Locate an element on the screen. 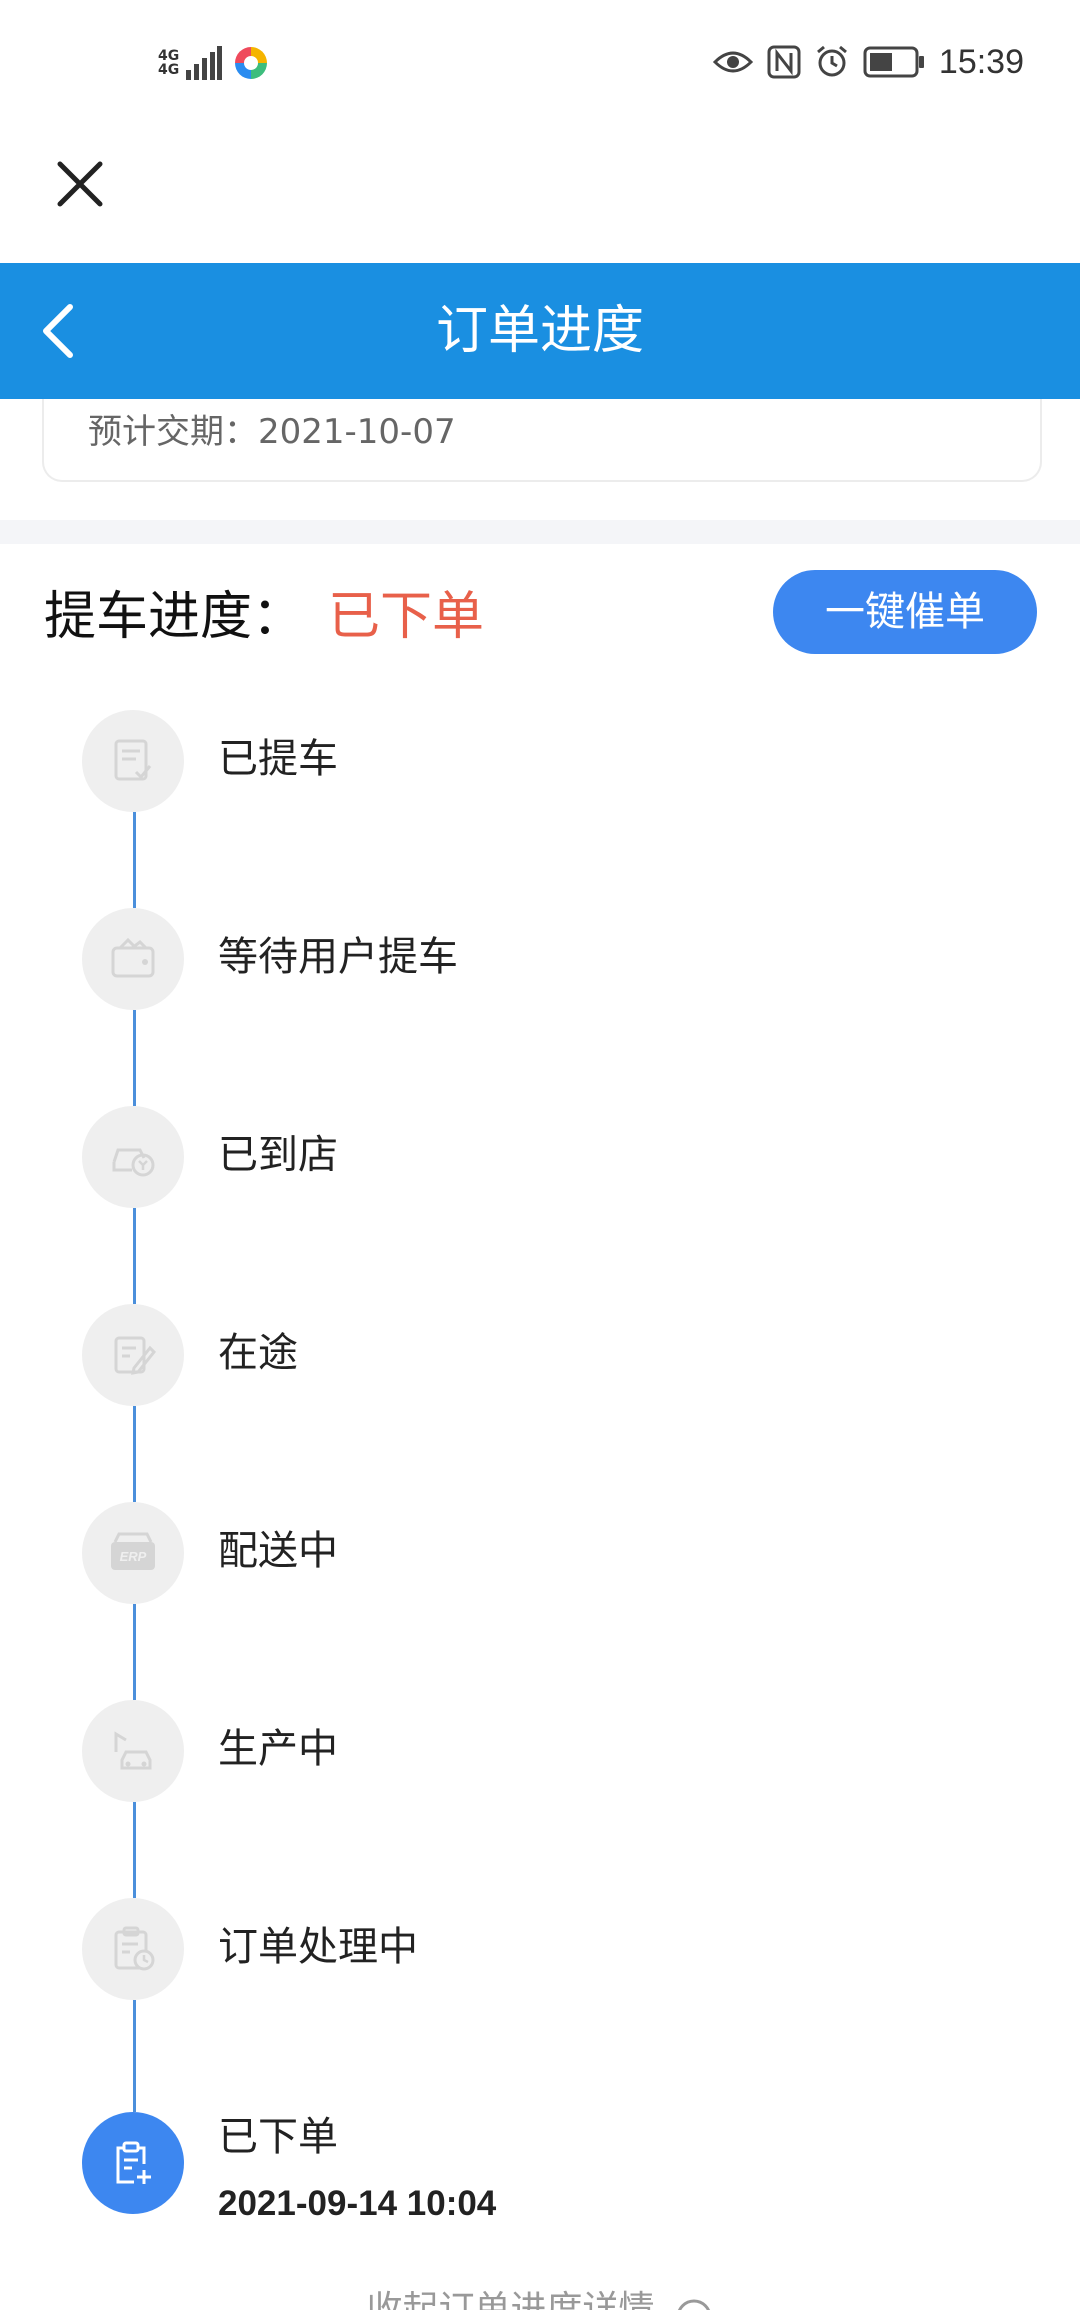 The image size is (1080, 2310). timeline-step-time: 2021-09-14 10:04 is located at coordinates (357, 2203).